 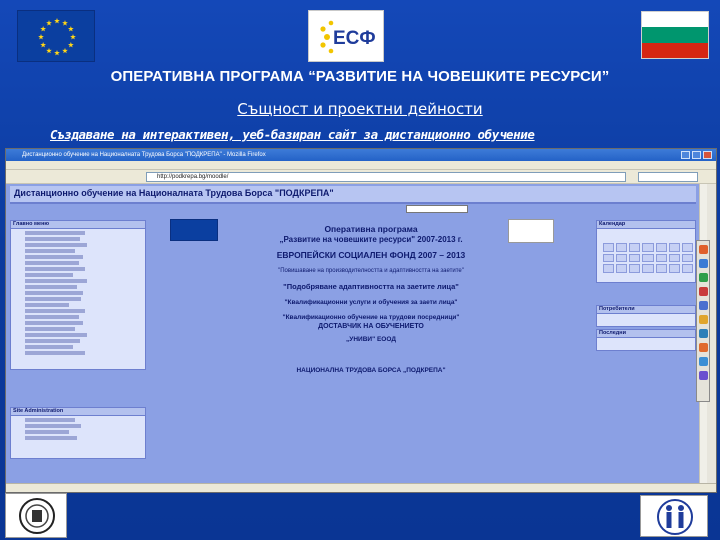 What do you see at coordinates (648, 258) in the screenshot?
I see `calendar-grid` at bounding box center [648, 258].